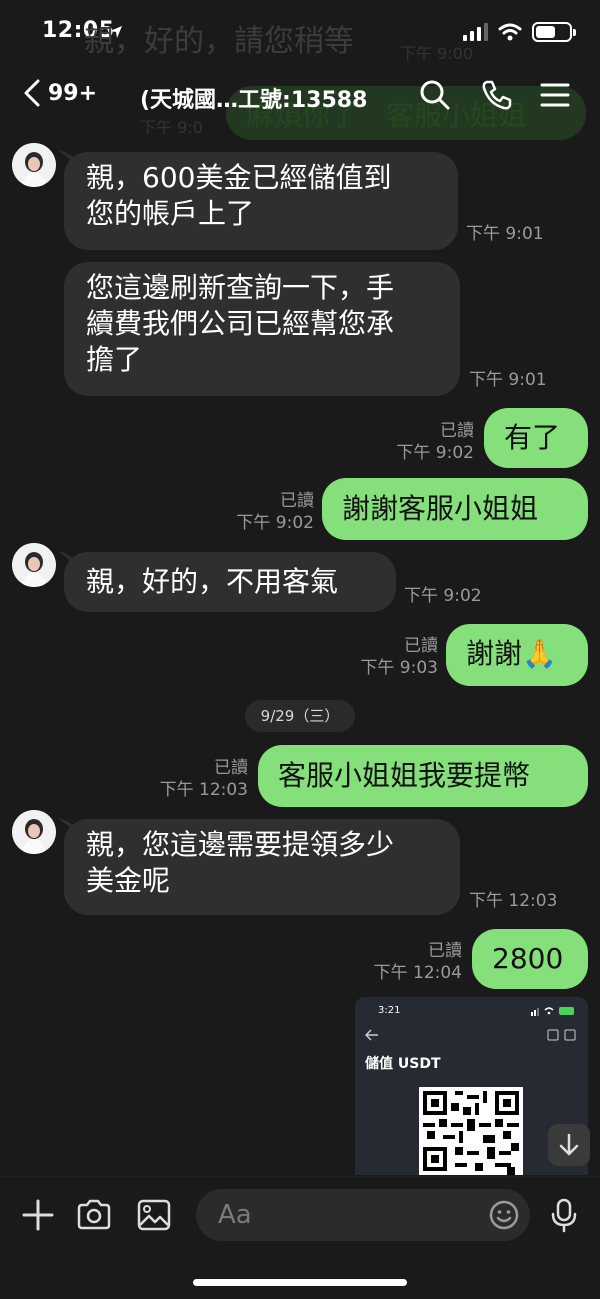 The width and height of the screenshot is (600, 1299). What do you see at coordinates (545, 32) in the screenshot?
I see `battery-level` at bounding box center [545, 32].